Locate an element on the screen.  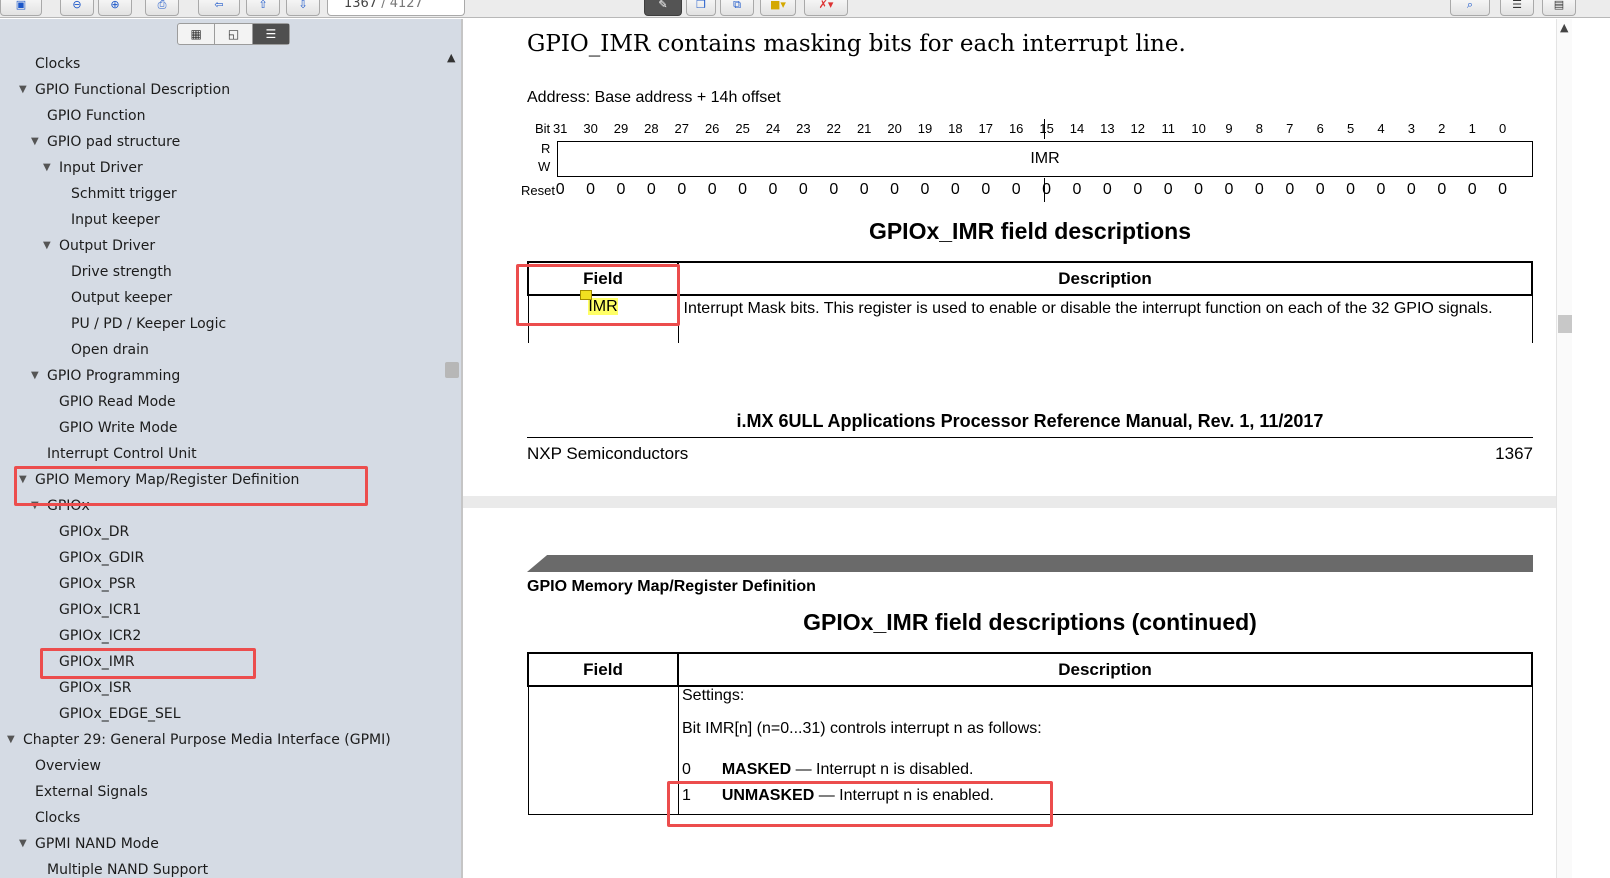
outline-item: GPIOx_PSR is located at coordinates (97, 584).